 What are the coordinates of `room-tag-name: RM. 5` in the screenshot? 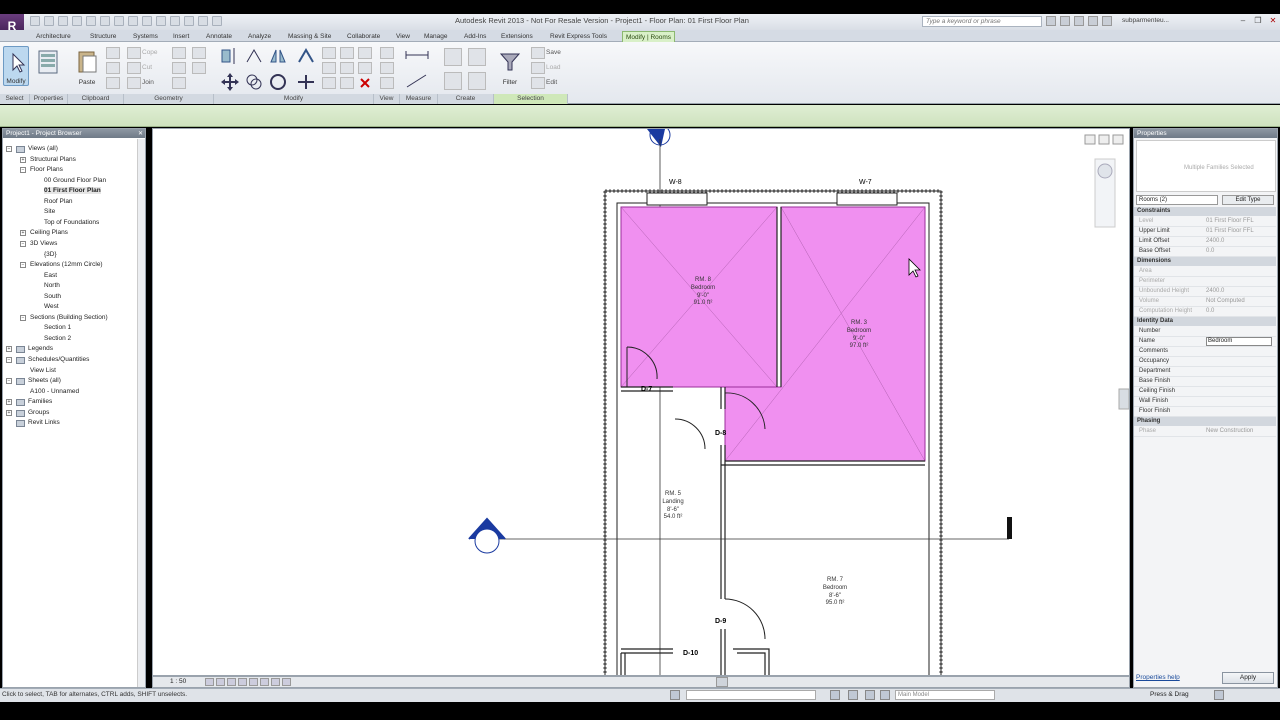 It's located at (673, 494).